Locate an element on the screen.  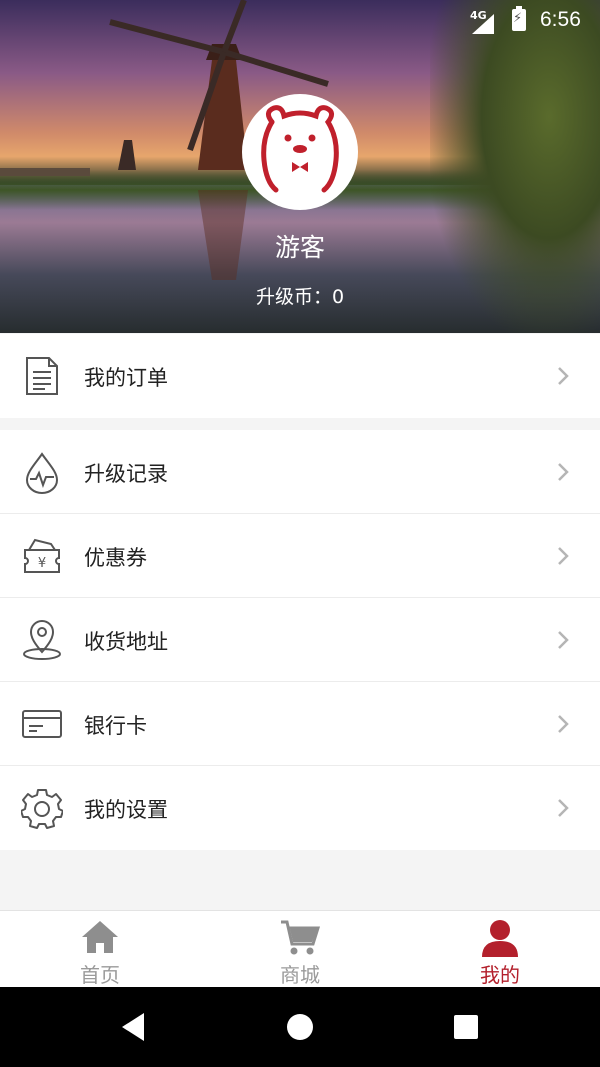
location-pin-icon is located at coordinates (42, 640).